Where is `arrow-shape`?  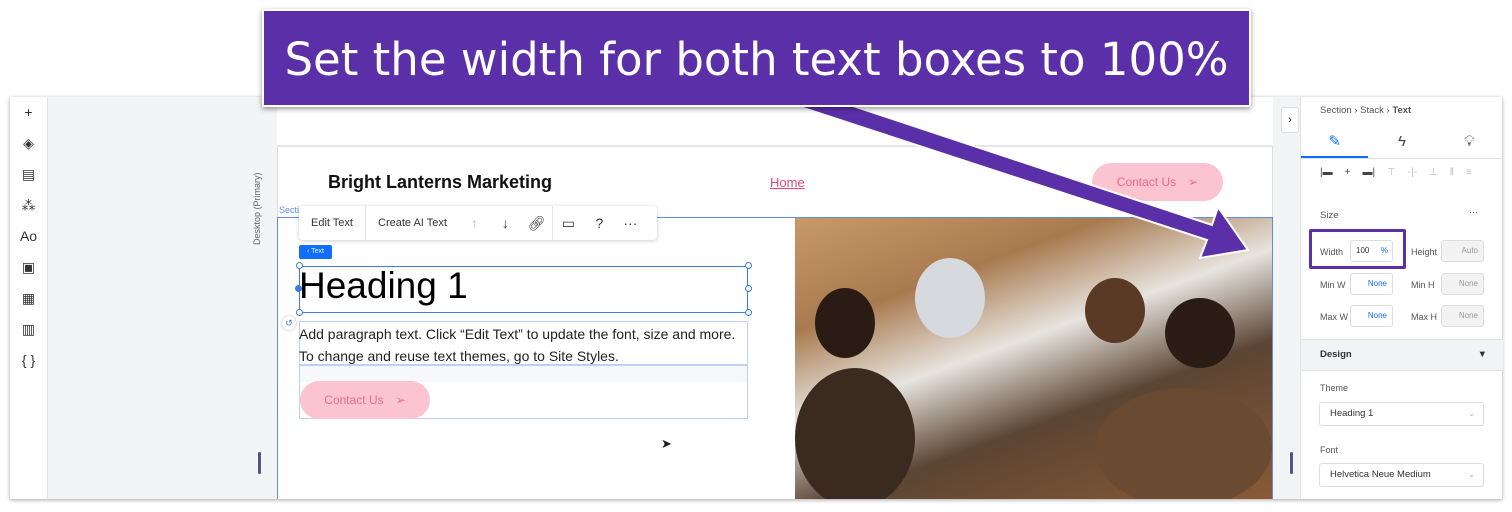 arrow-shape is located at coordinates (1008, 171).